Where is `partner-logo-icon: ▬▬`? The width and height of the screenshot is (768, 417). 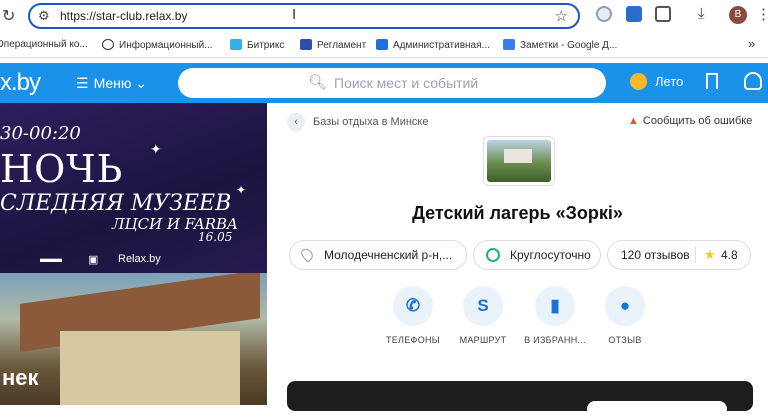
partner-logo-icon: ▬▬ is located at coordinates (51, 259).